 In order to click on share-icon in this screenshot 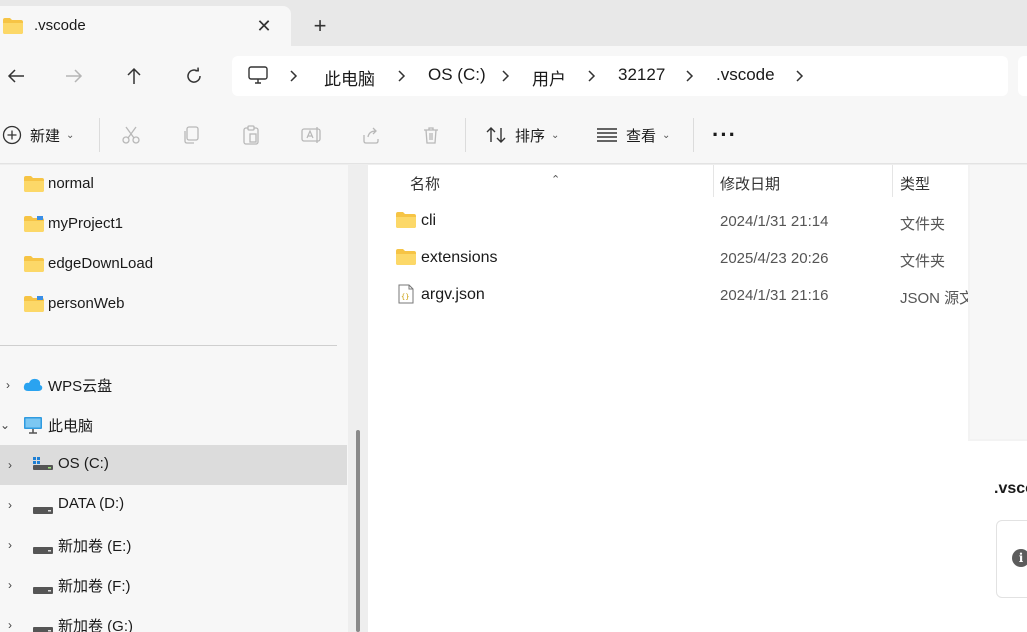, I will do `click(371, 135)`.